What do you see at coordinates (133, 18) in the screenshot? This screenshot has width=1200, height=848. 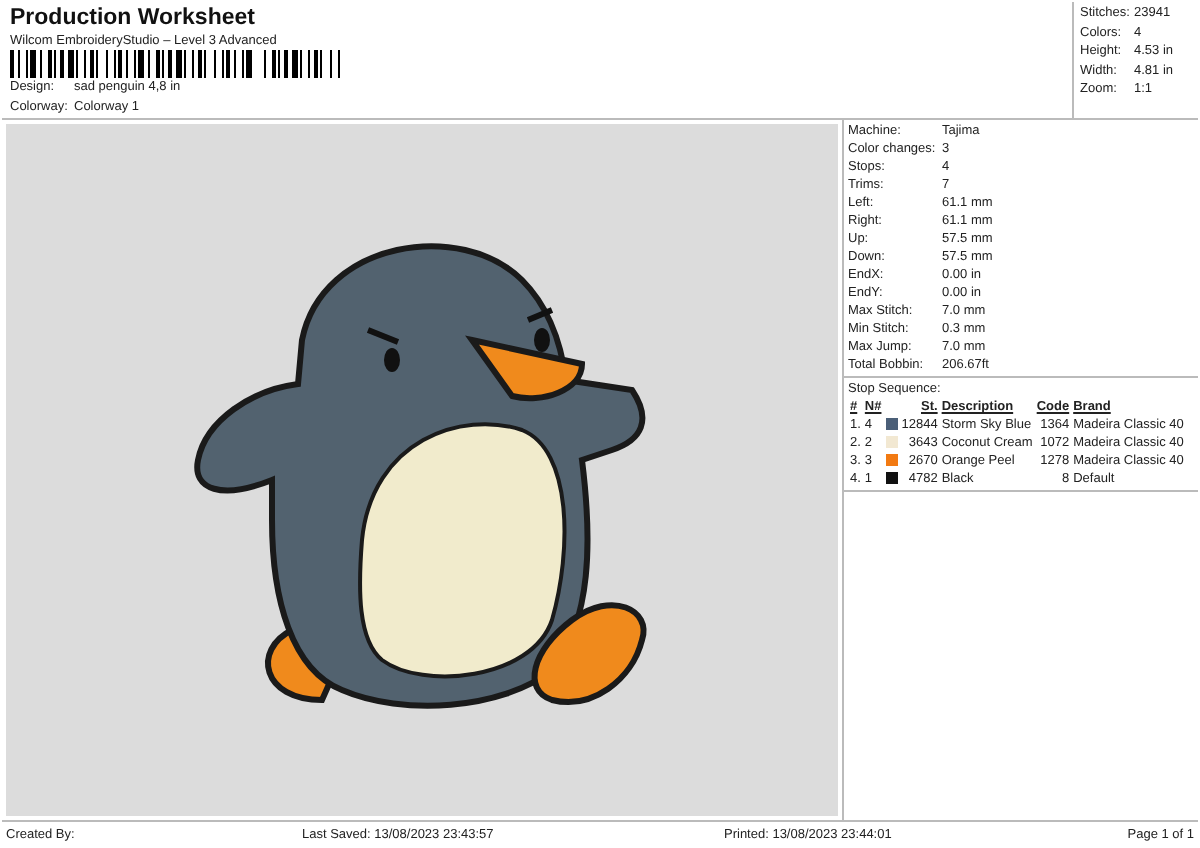 I see `worksheet-title: Production Worksheet` at bounding box center [133, 18].